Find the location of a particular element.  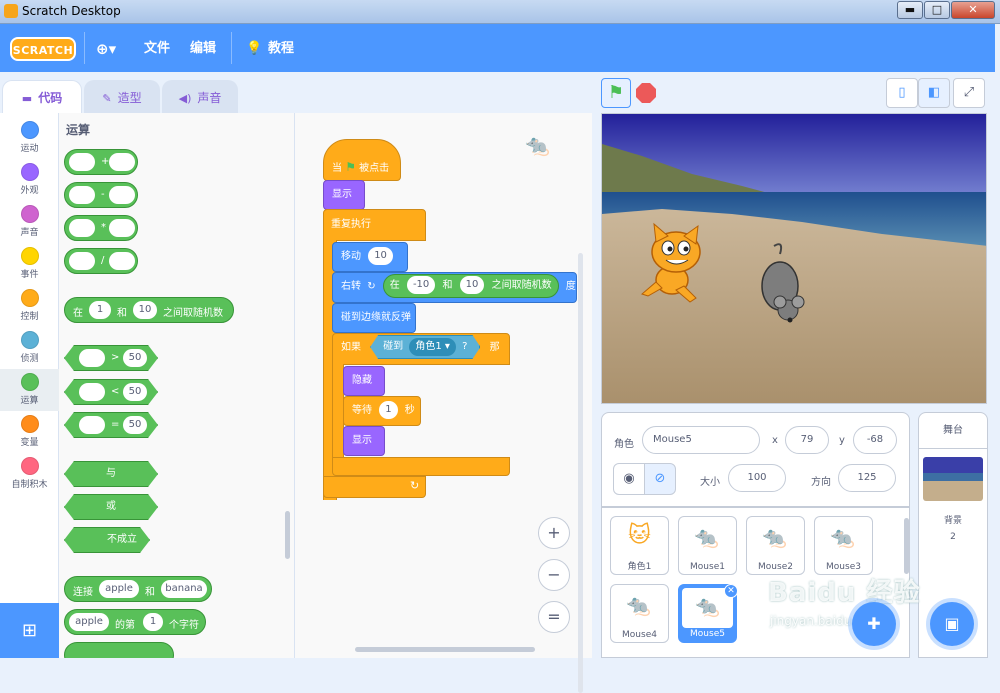

if-then-block: 如果 碰到 角色1 ▾ ? 那么 is located at coordinates (421, 357).